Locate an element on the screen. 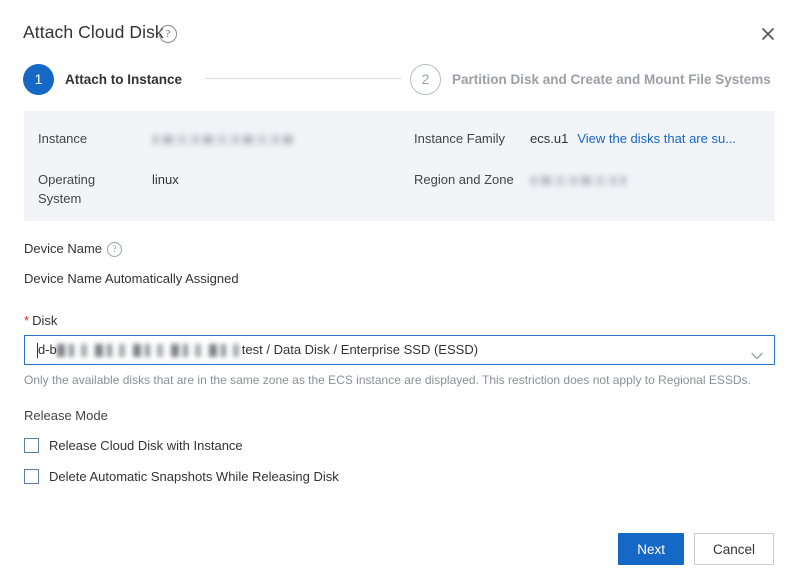  checkbox-label: Release Cloud Disk with Instance is located at coordinates (146, 445).